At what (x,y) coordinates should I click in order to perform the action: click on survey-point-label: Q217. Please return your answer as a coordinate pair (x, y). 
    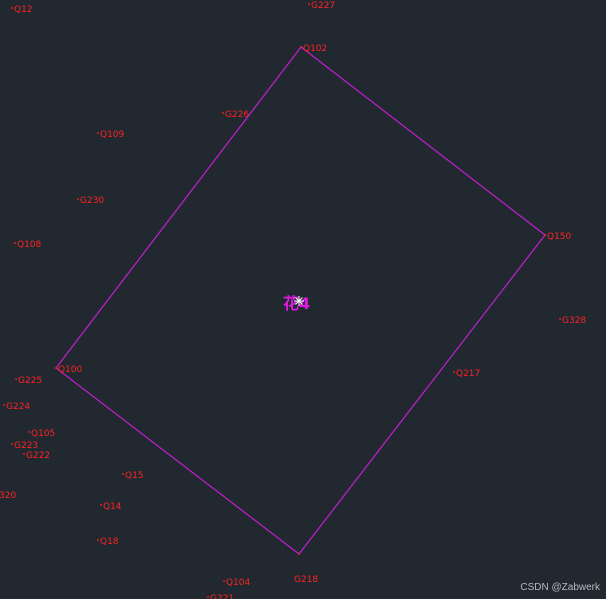
    Looking at the image, I should click on (468, 374).